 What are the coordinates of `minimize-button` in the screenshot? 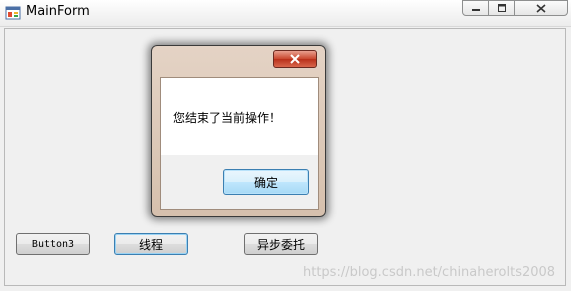 It's located at (475, 8).